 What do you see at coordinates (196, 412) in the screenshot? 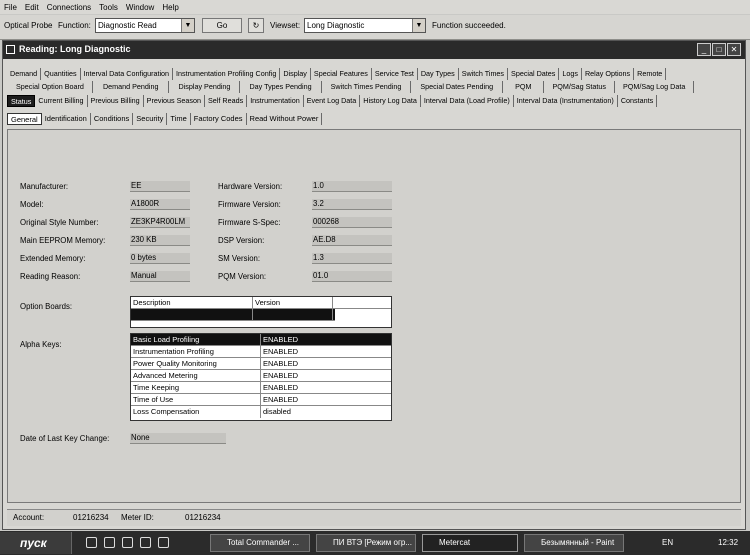
I see `alpha-key-name: Loss Compensation` at bounding box center [196, 412].